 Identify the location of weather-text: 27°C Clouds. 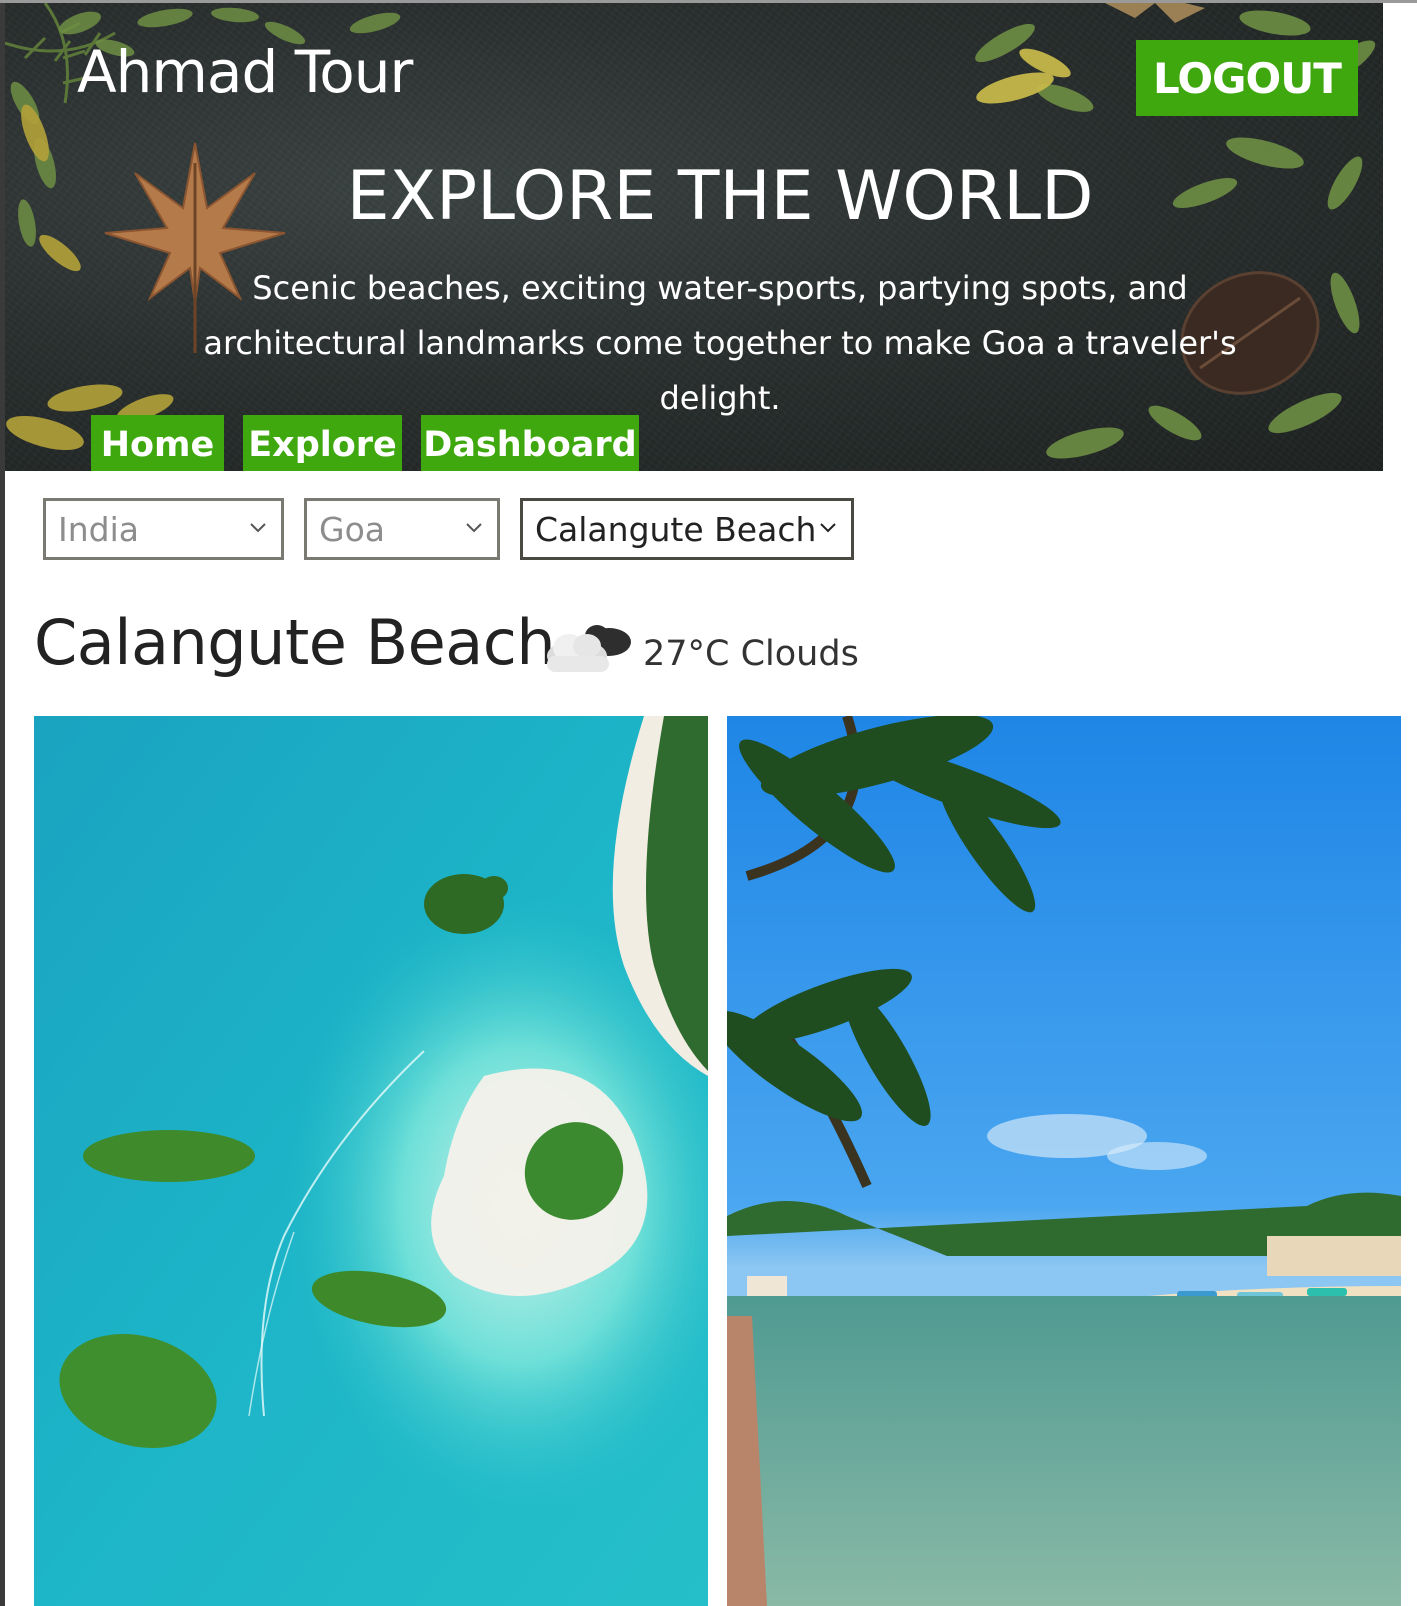
(751, 654).